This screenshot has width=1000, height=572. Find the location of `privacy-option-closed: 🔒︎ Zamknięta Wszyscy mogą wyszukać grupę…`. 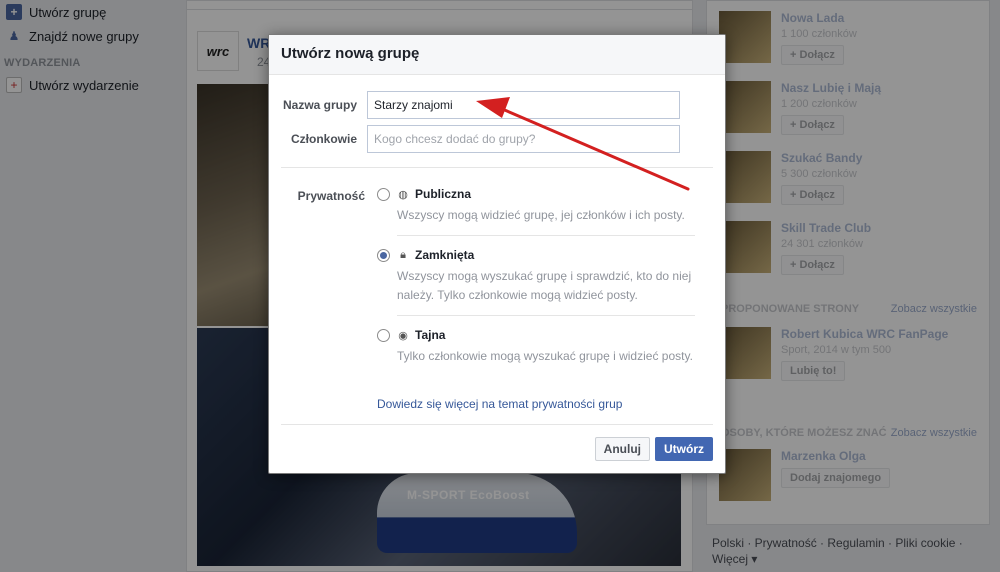

privacy-option-closed: 🔒︎ Zamknięta Wszyscy mogą wyszukać grupę… is located at coordinates (537, 276).